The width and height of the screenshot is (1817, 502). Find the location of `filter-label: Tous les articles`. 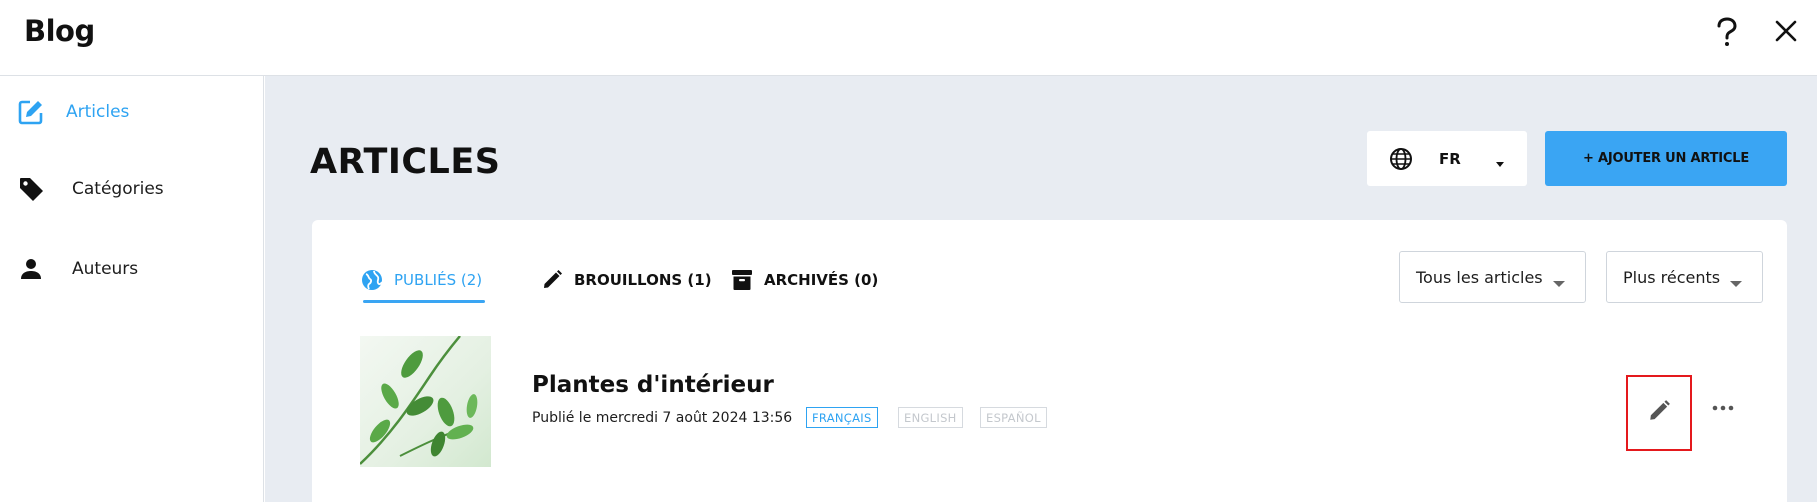

filter-label: Tous les articles is located at coordinates (1479, 277).